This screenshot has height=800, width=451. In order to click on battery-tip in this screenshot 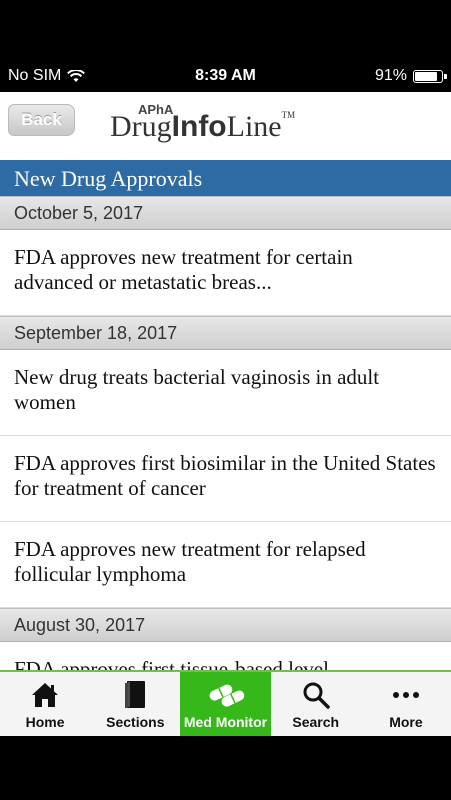, I will do `click(445, 76)`.